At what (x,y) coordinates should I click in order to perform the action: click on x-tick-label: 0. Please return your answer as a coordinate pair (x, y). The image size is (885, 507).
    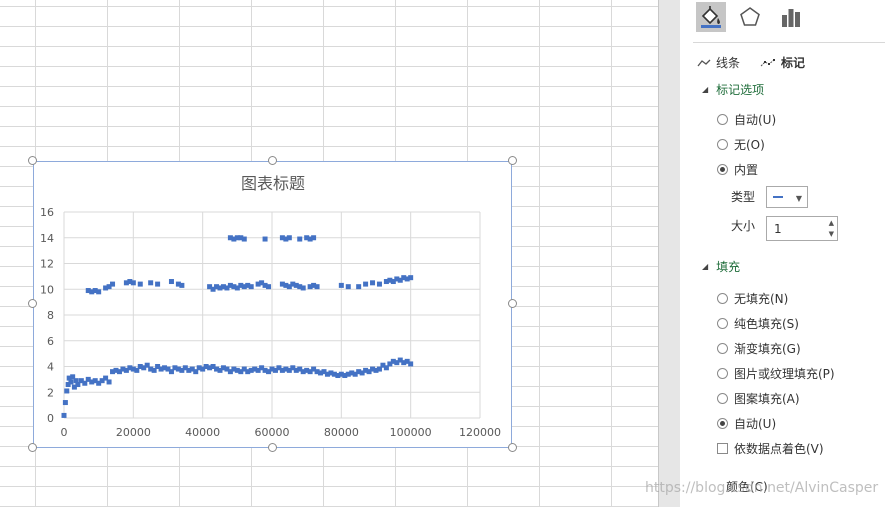
    Looking at the image, I should click on (64, 432).